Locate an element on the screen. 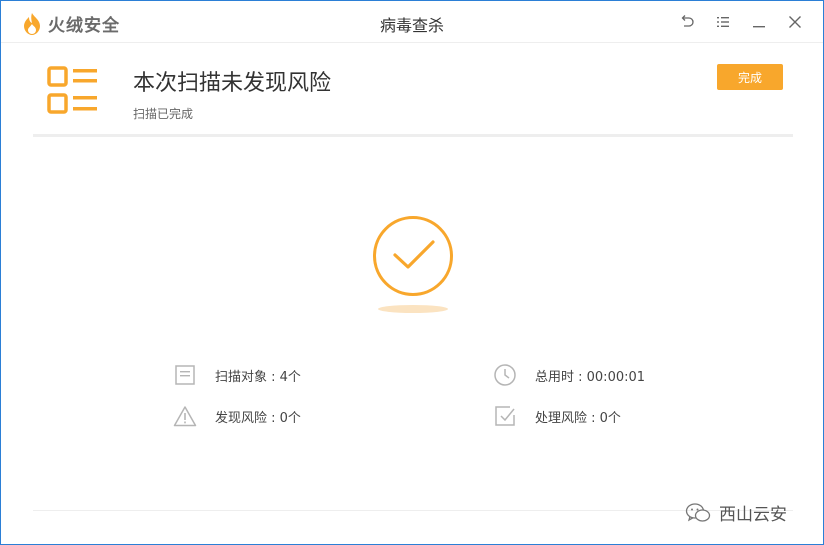 Image resolution: width=824 pixels, height=545 pixels. done-button: 完成 is located at coordinates (750, 77).